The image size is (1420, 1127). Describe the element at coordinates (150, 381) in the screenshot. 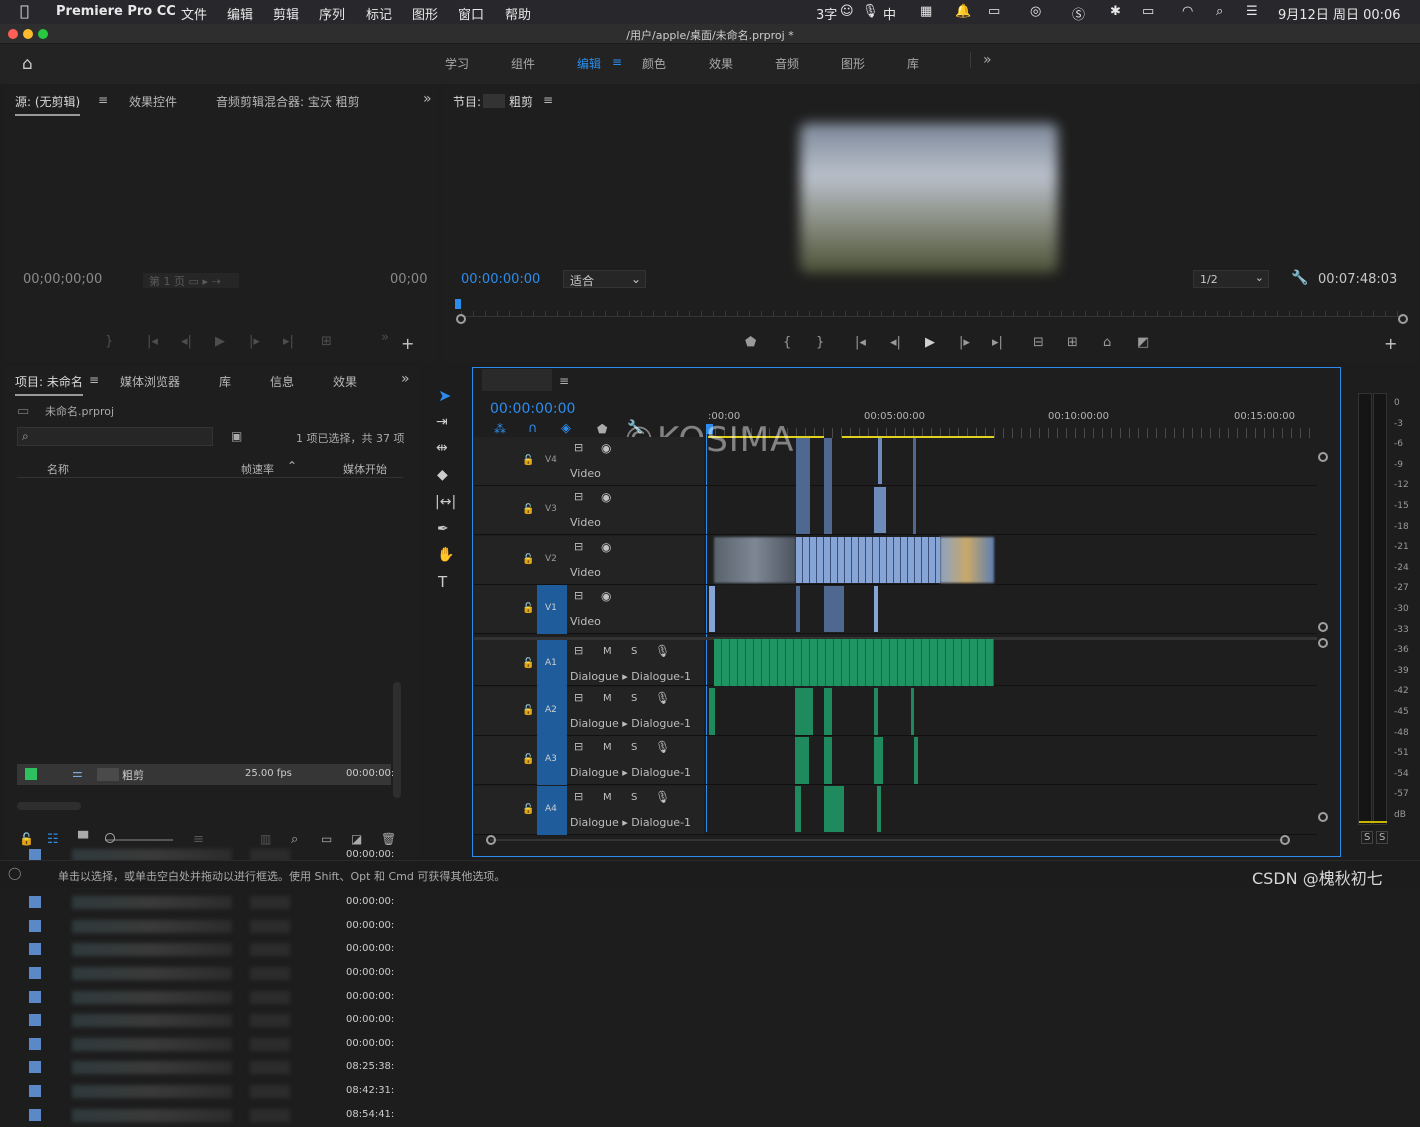

I see `tab-media-browser: 媒体浏览器` at that location.